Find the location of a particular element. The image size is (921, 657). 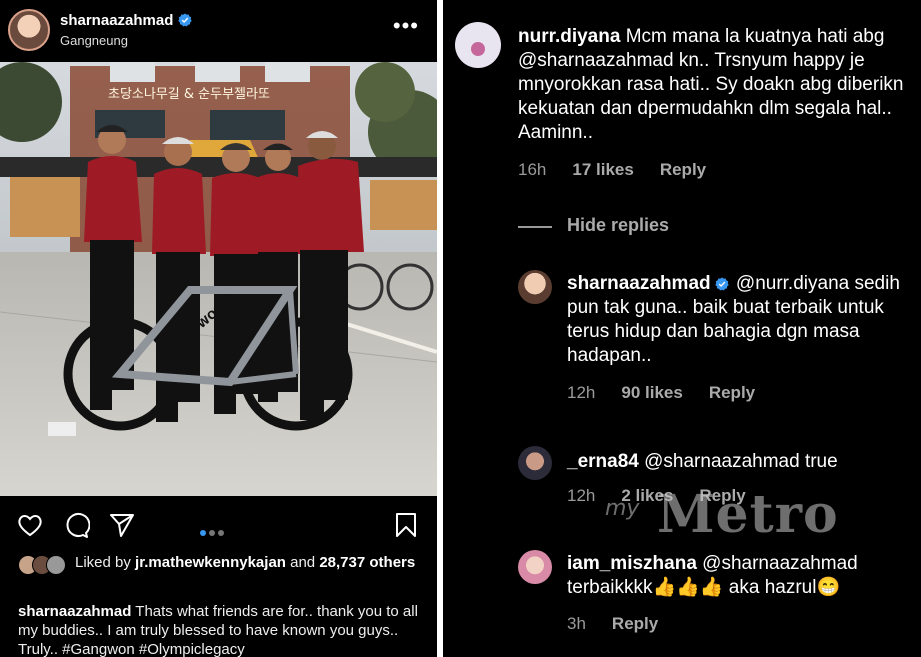

liked-and: and is located at coordinates (302, 562).